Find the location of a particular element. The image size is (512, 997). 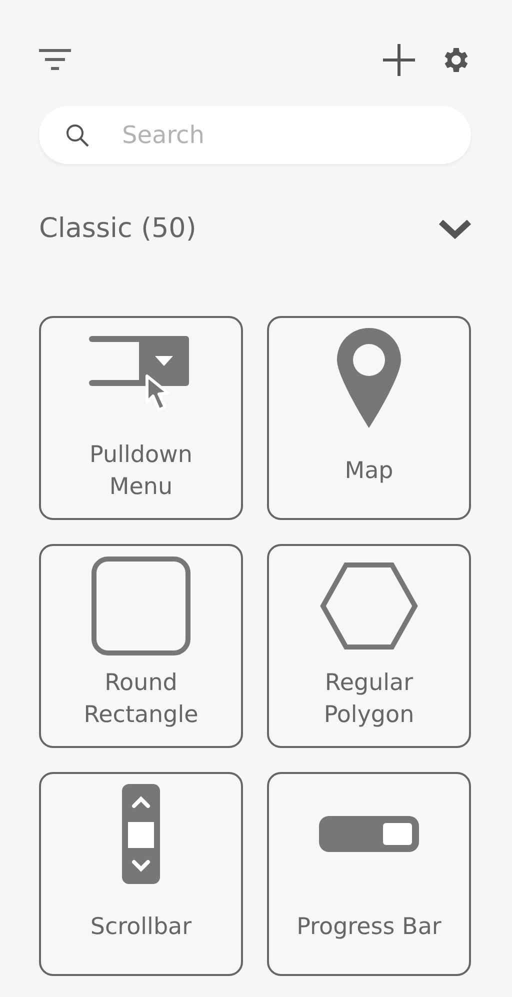

progress-bar-icon is located at coordinates (369, 834).